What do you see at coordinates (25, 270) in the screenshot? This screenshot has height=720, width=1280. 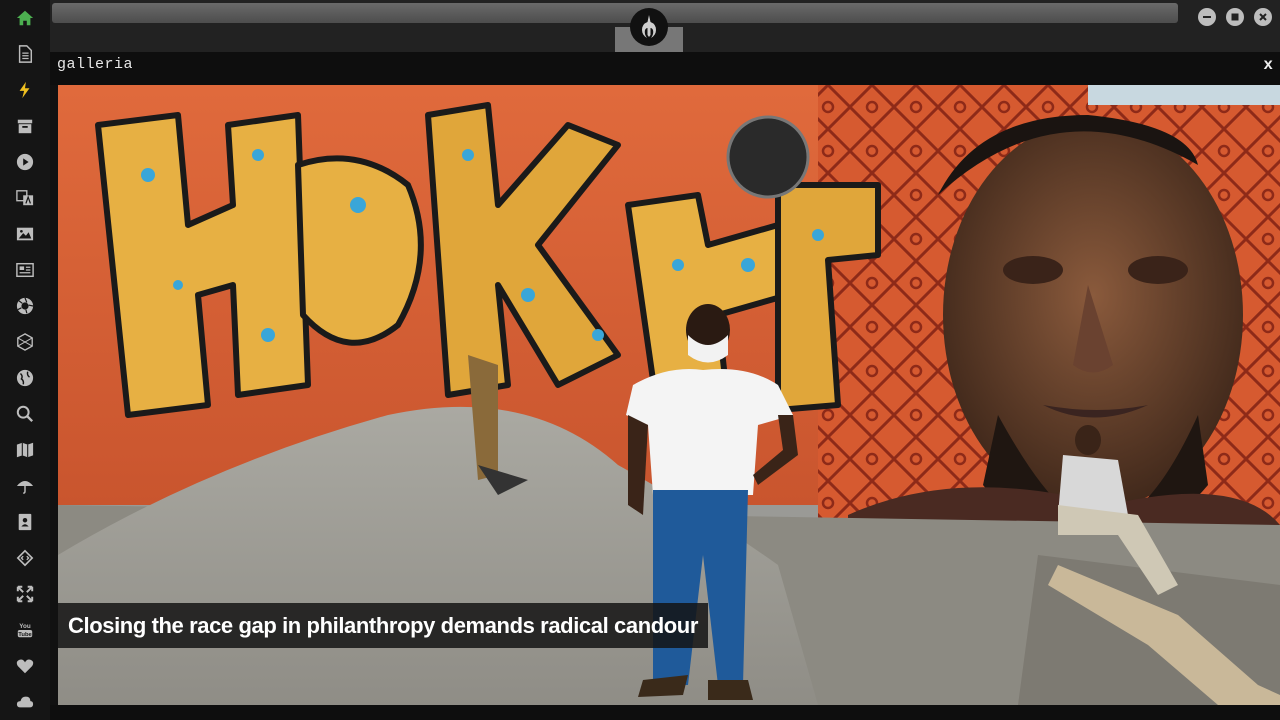 I see `newspaper-icon` at bounding box center [25, 270].